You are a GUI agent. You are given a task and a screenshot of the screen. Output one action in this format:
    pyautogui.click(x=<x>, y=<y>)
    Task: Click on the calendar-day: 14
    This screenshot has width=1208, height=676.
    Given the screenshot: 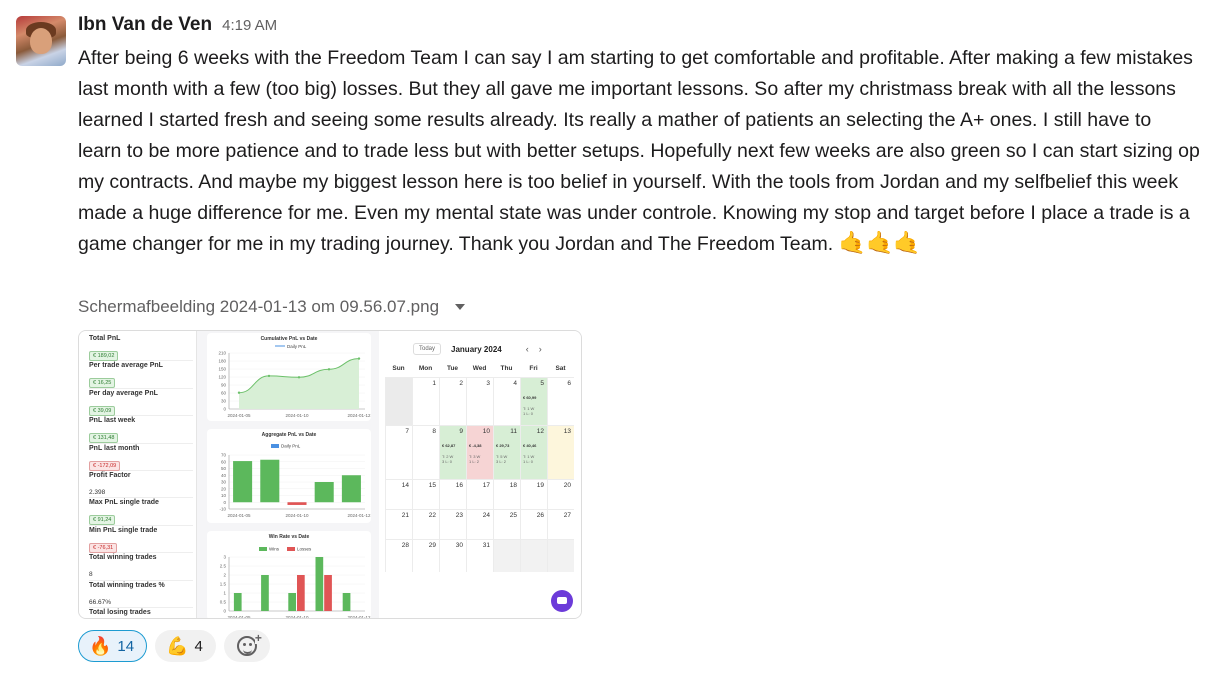 What is the action you would take?
    pyautogui.click(x=398, y=494)
    